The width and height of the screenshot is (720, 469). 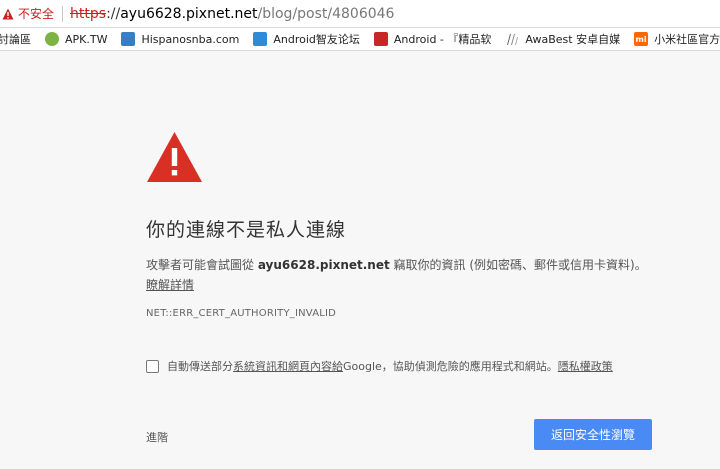 I want to click on send-report-checkbox, so click(x=152, y=366).